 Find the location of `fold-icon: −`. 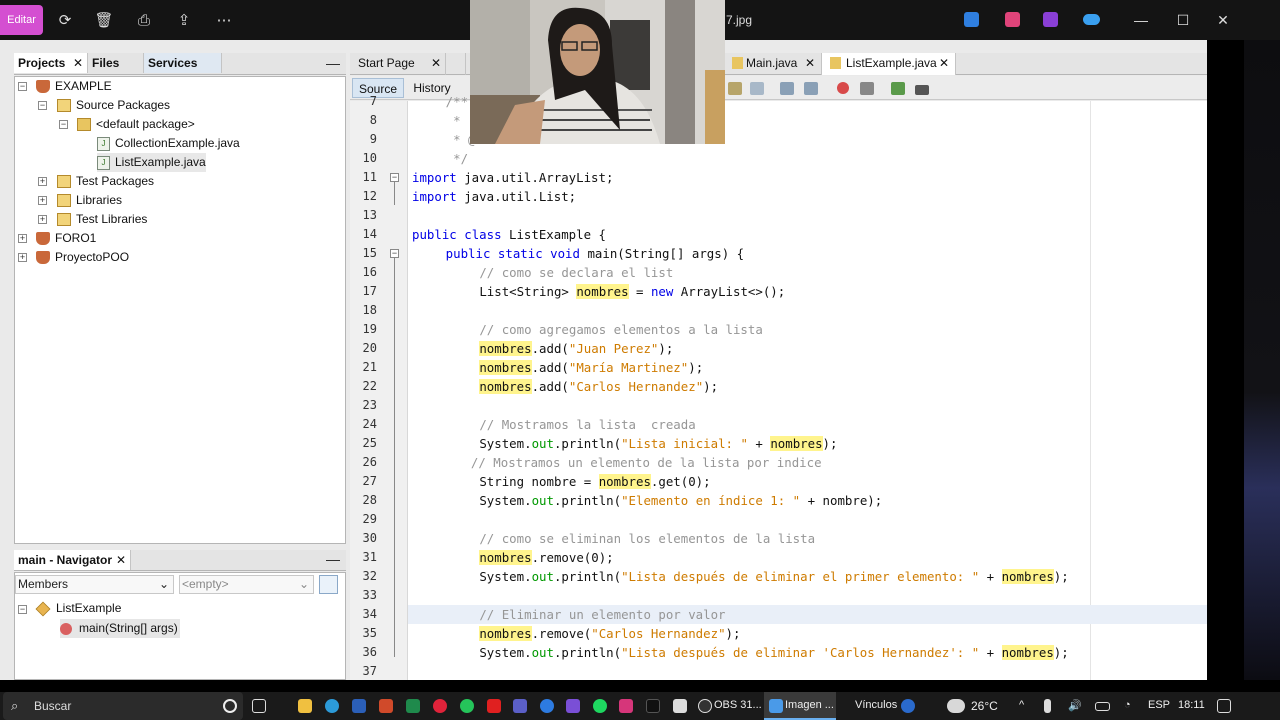

fold-icon: − is located at coordinates (394, 177).